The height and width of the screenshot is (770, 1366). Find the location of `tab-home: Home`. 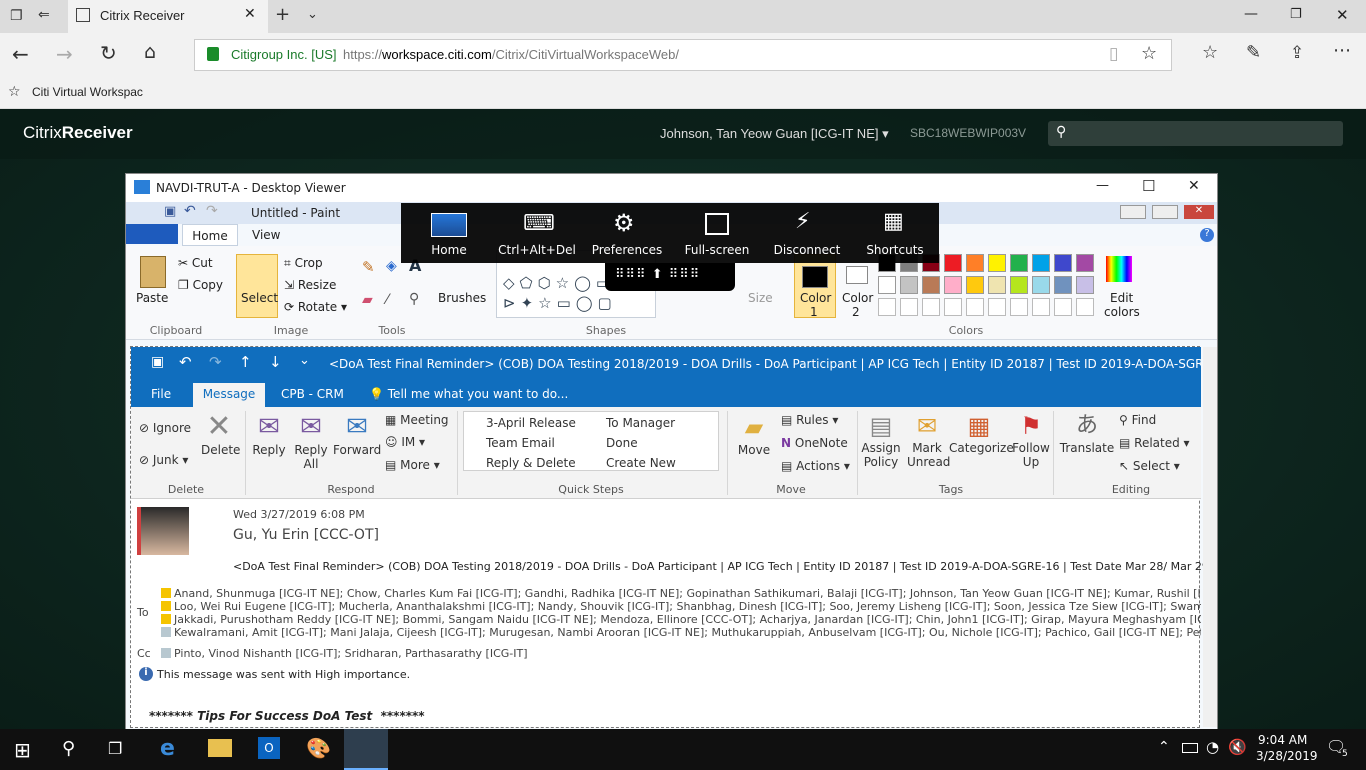

tab-home: Home is located at coordinates (210, 235).